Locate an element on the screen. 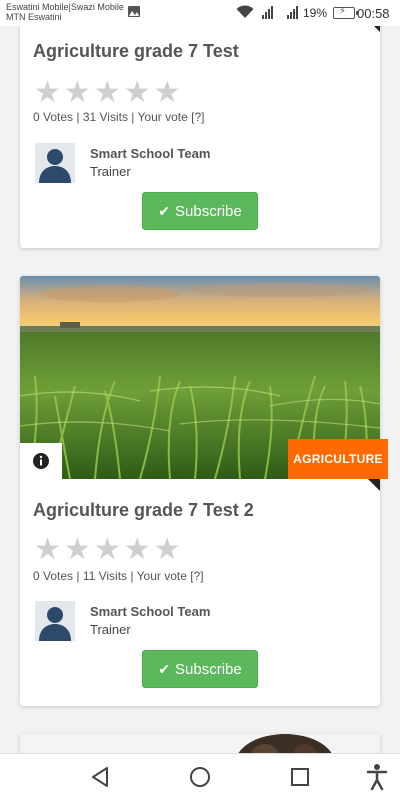 The image size is (400, 800). info-icon is located at coordinates (41, 461).